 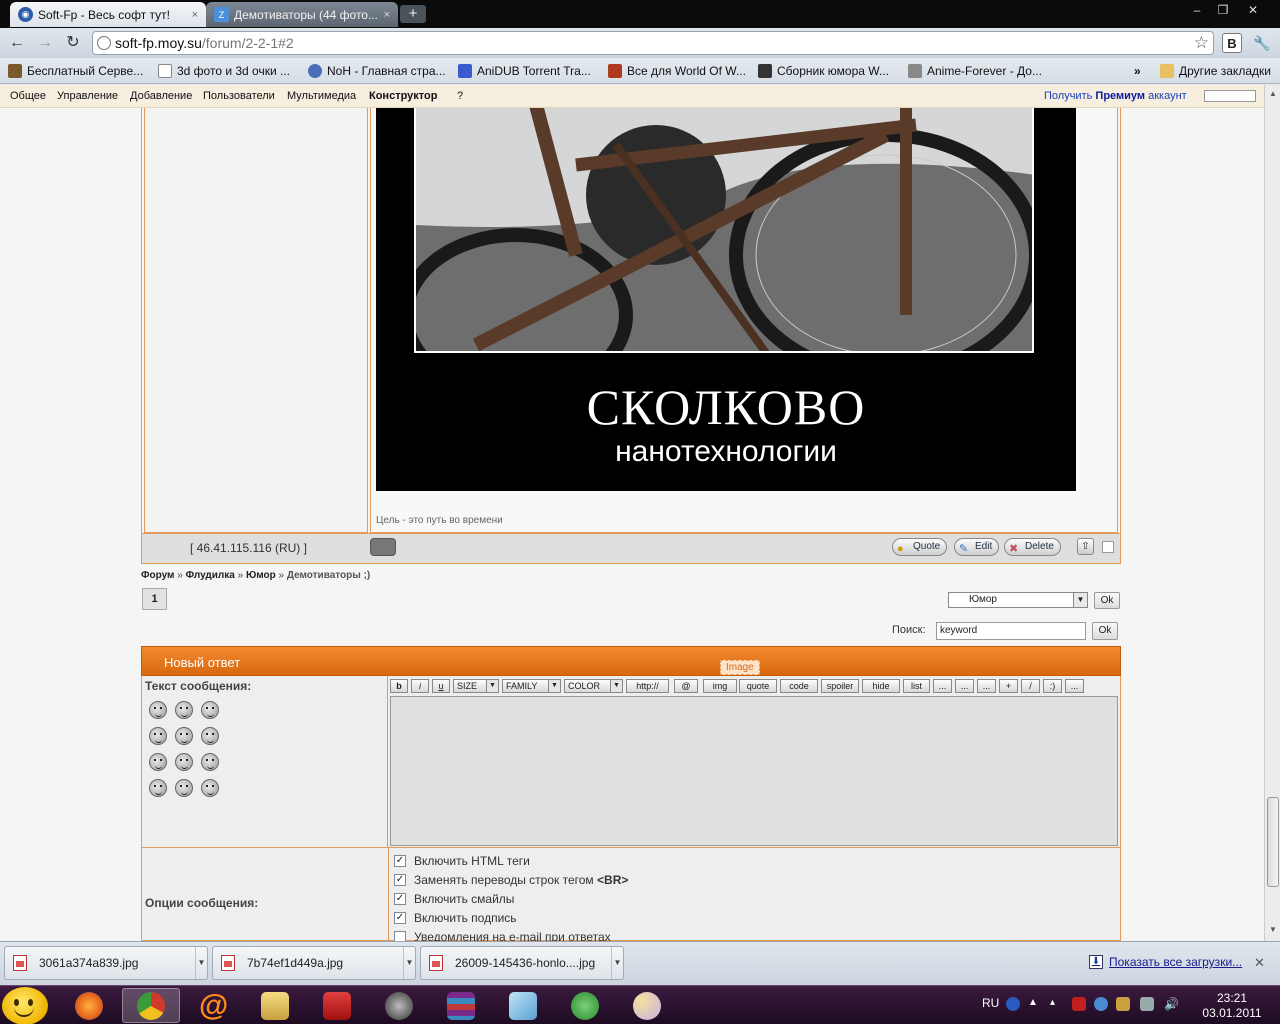 I want to click on close-downloads-icon: ✕, so click(x=1259, y=963).